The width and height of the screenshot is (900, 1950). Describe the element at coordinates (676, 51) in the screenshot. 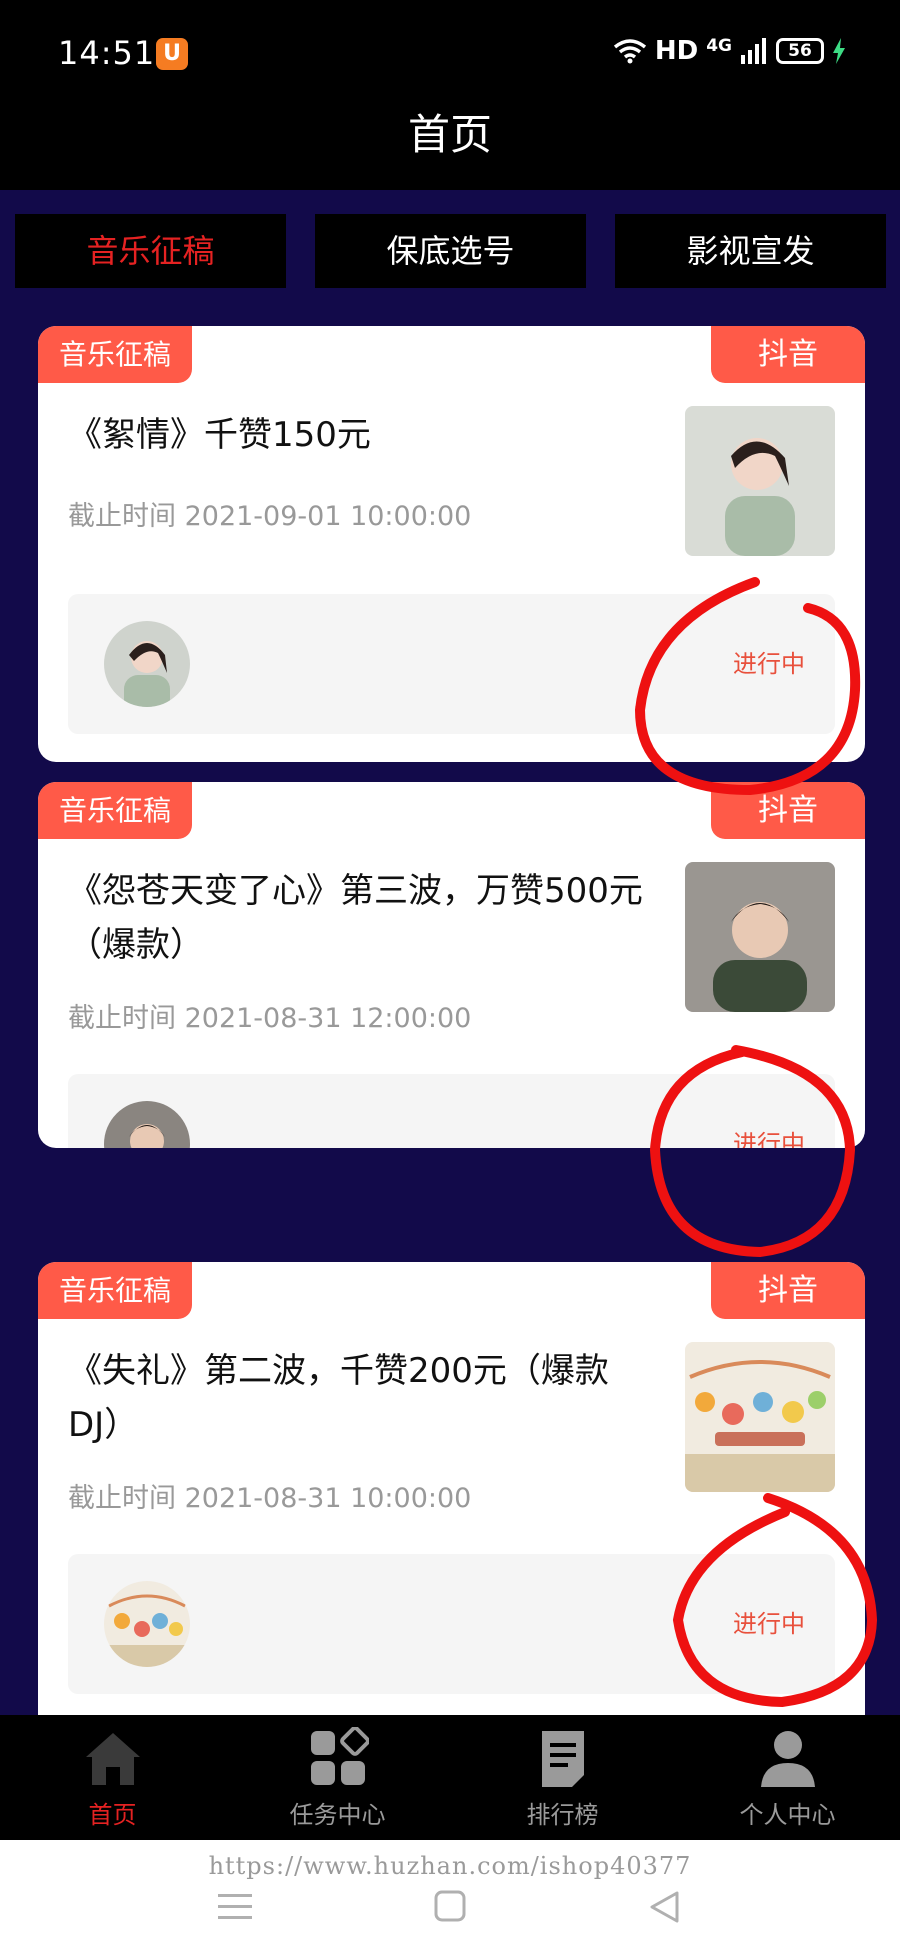

I see `hd-indicator: HD` at that location.